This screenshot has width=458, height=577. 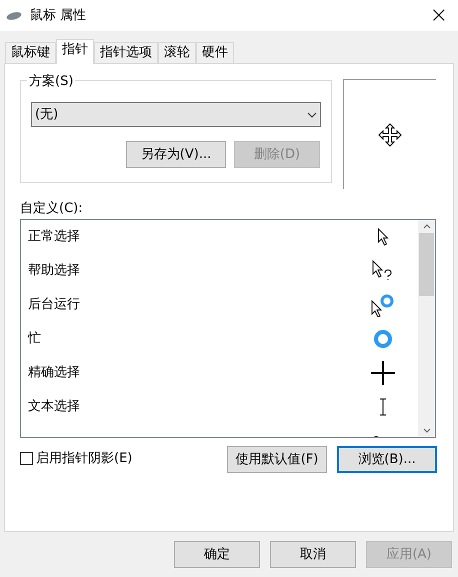 What do you see at coordinates (54, 373) in the screenshot?
I see `row-label: 精确选择` at bounding box center [54, 373].